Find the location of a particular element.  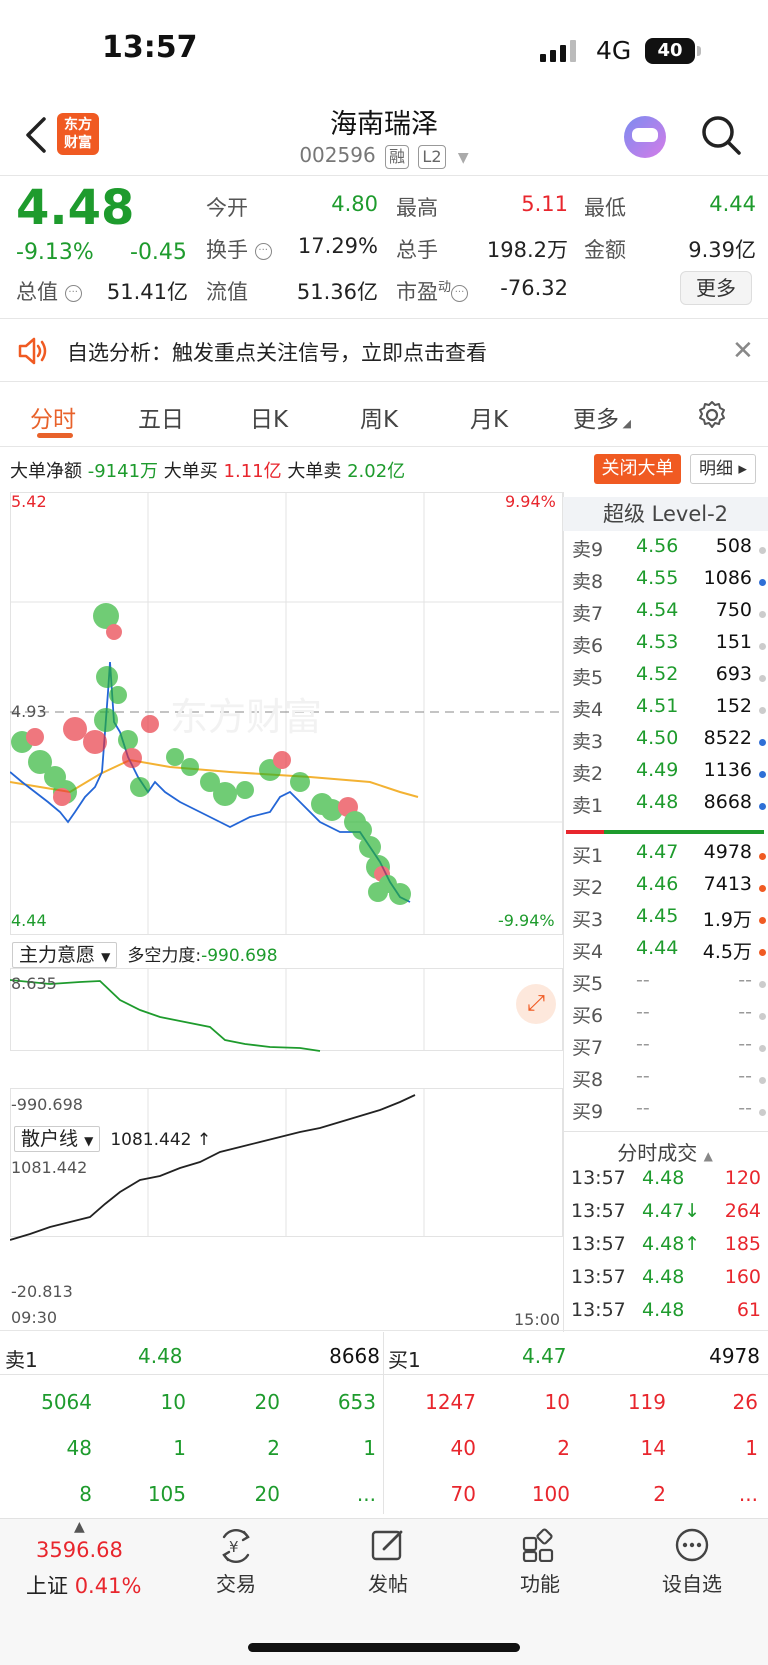

high-value: 5.11 is located at coordinates (544, 204).